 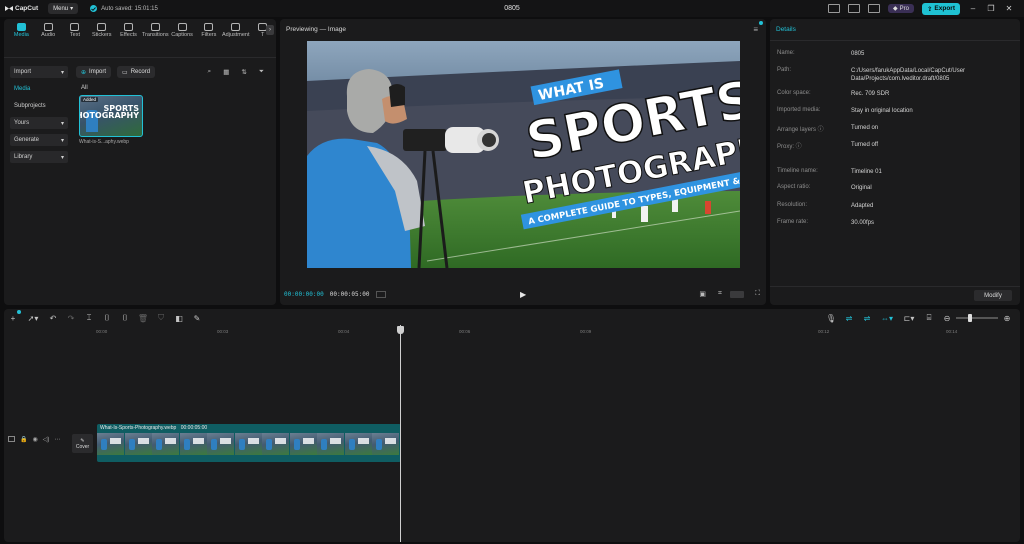 What do you see at coordinates (13, 318) in the screenshot?
I see `add-track-icon: +` at bounding box center [13, 318].